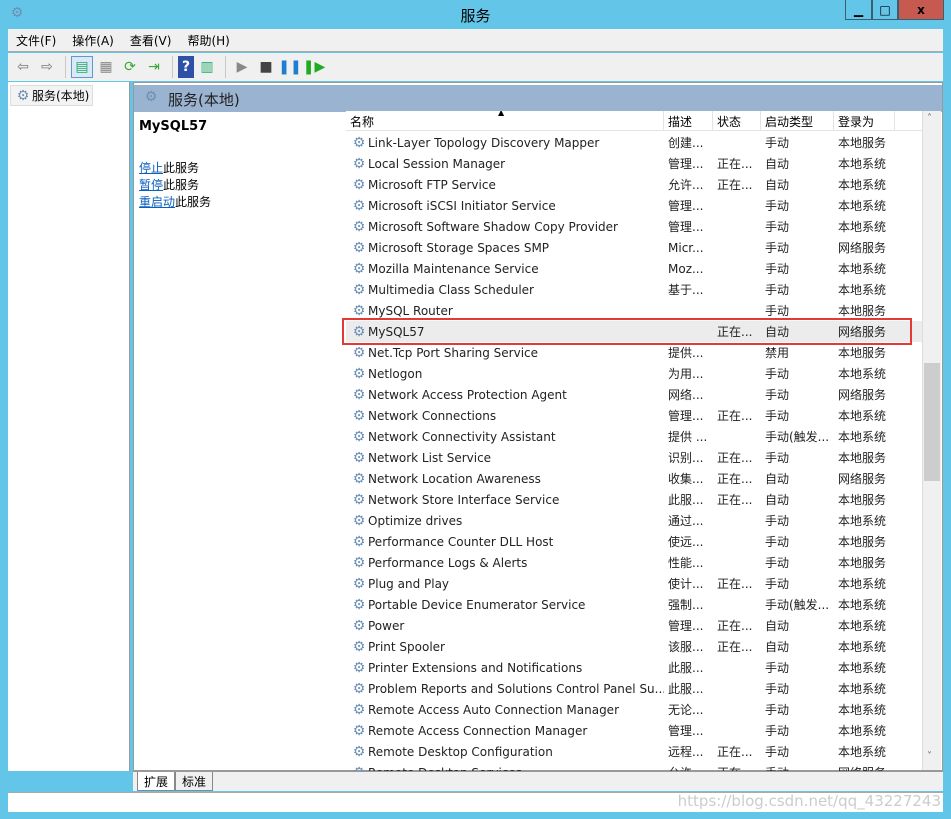  Describe the element at coordinates (634, 520) in the screenshot. I see `table-row: ⚙ Optimize drives 通过... 手动 本地系统` at that location.